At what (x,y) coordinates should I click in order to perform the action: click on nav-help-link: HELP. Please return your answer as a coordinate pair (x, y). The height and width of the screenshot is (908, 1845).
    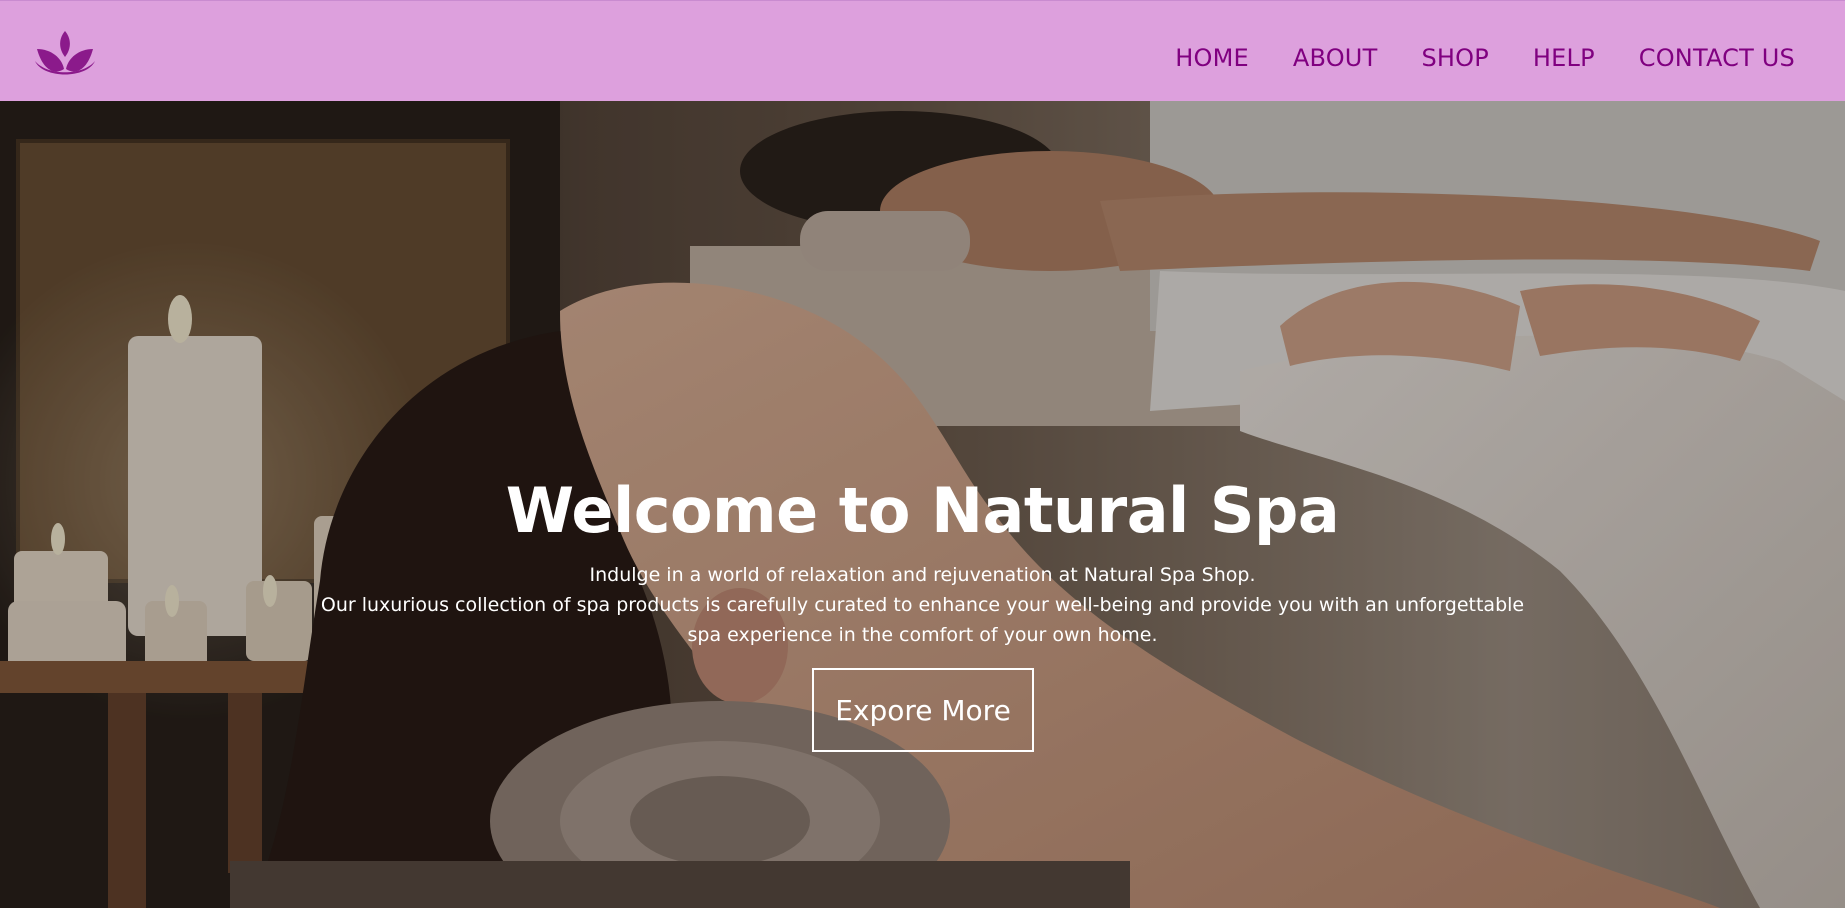
    Looking at the image, I should click on (1564, 58).